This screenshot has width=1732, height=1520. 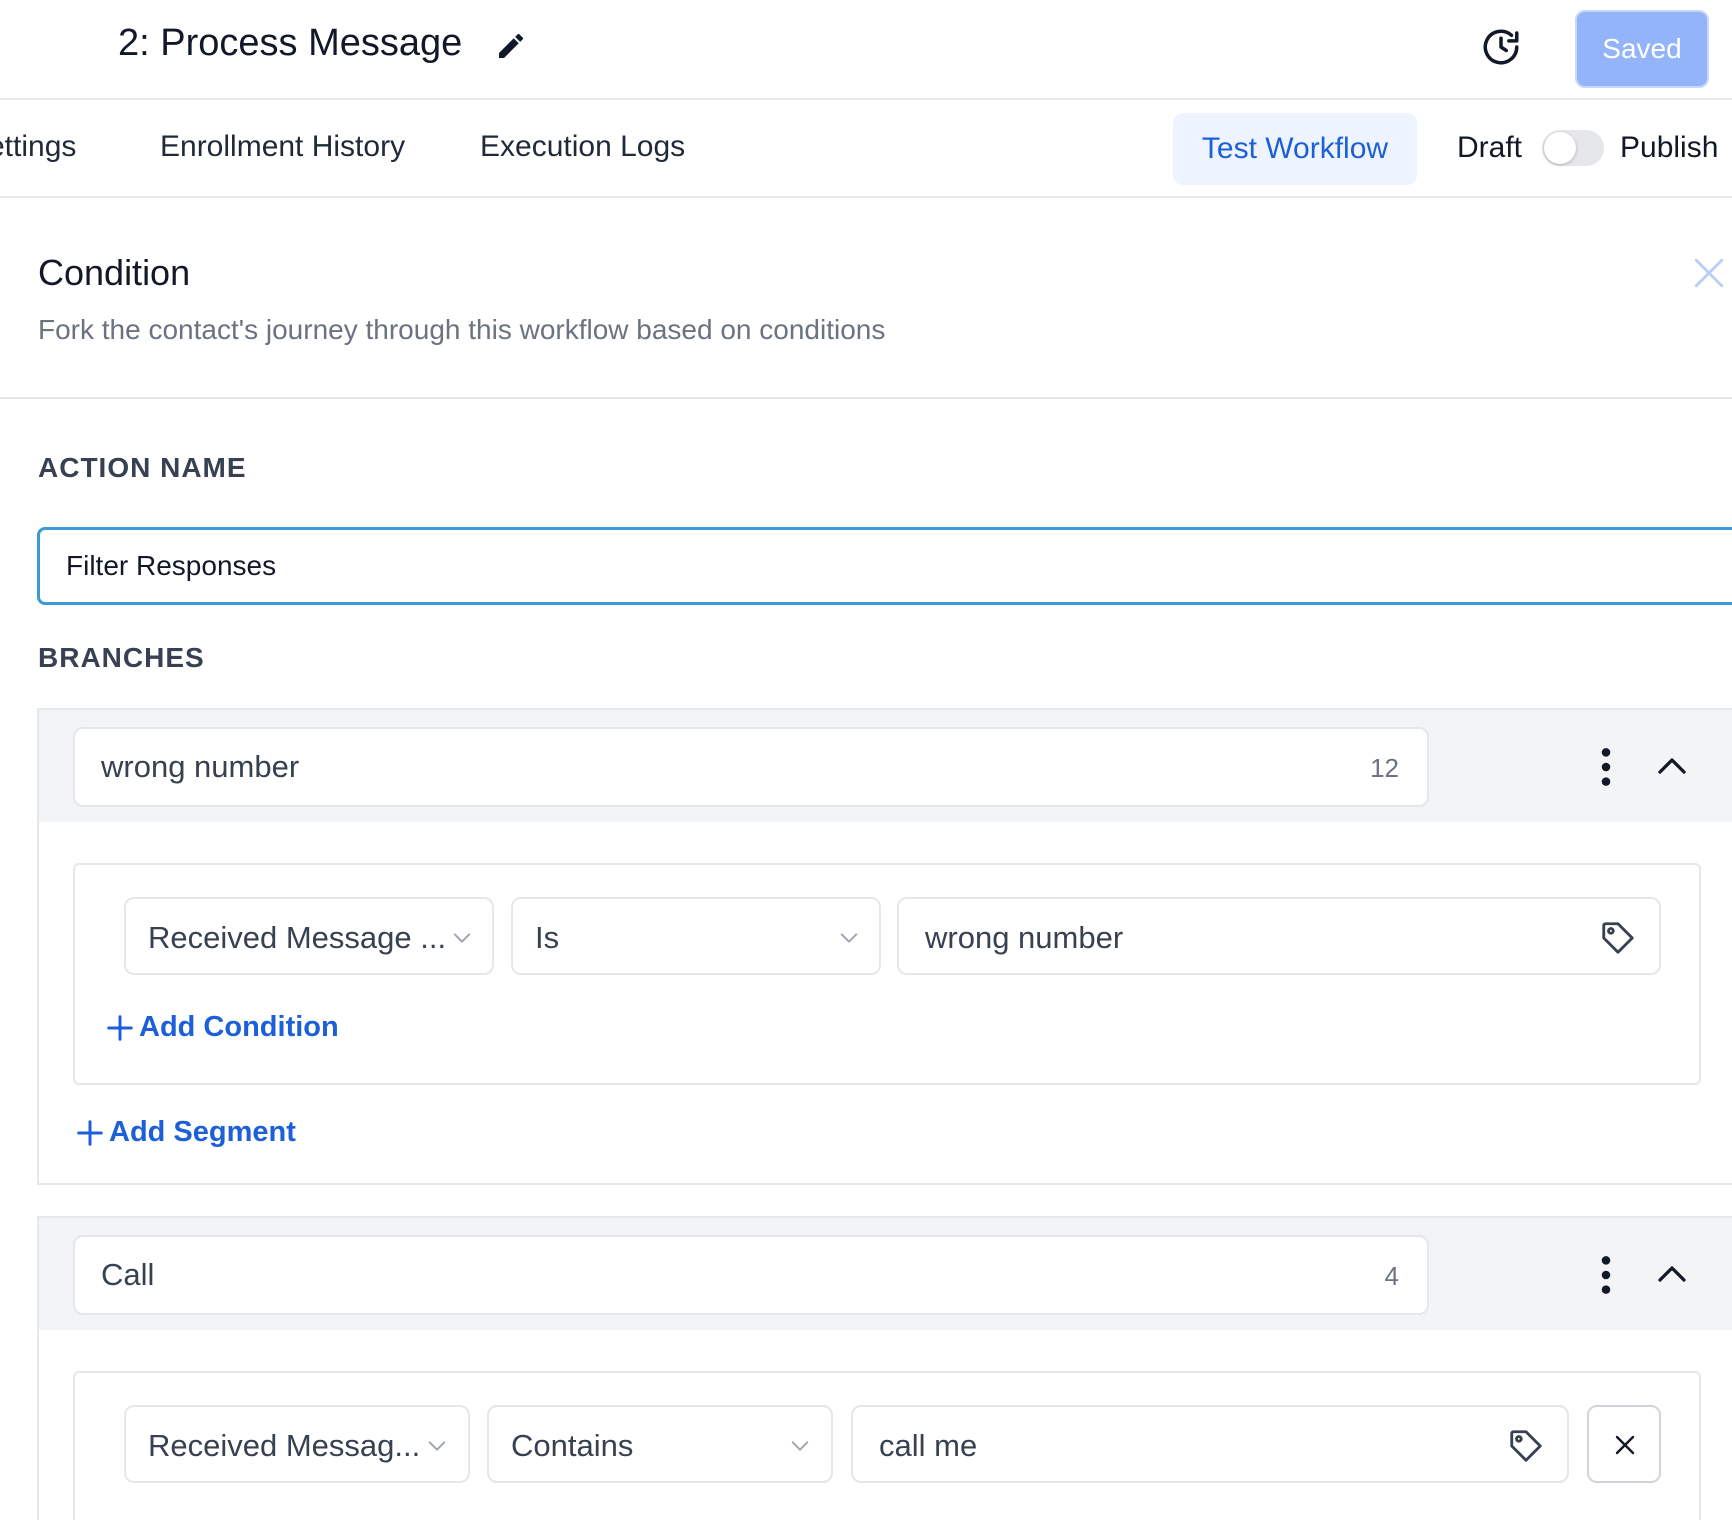 I want to click on toggle-knob, so click(x=1560, y=148).